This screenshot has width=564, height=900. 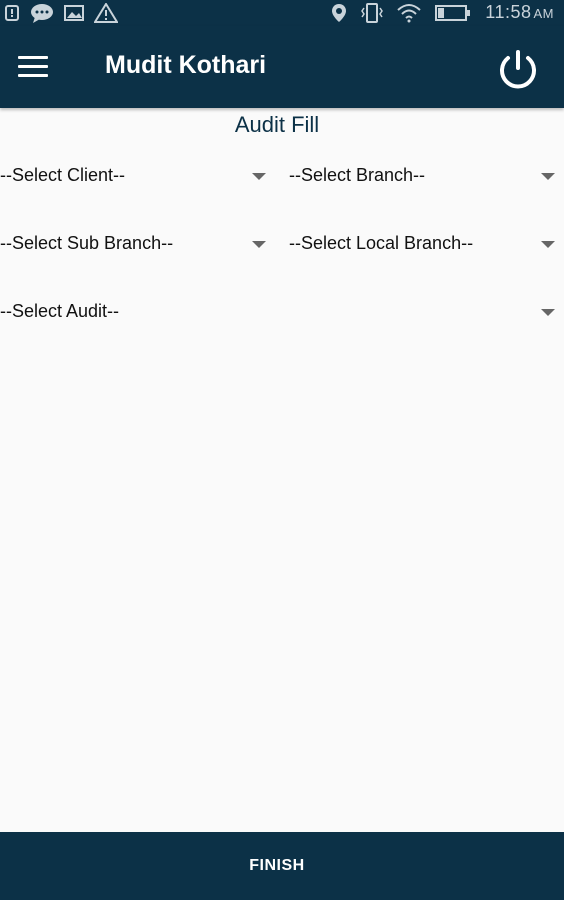 What do you see at coordinates (279, 313) in the screenshot?
I see `select-audit-dropdown: --Select Audit--` at bounding box center [279, 313].